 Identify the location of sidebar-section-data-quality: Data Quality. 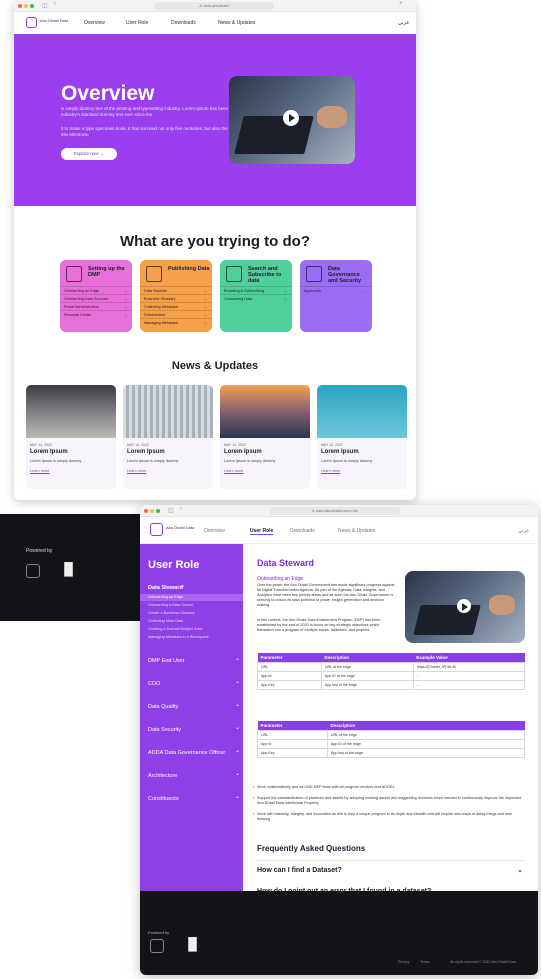
(194, 705).